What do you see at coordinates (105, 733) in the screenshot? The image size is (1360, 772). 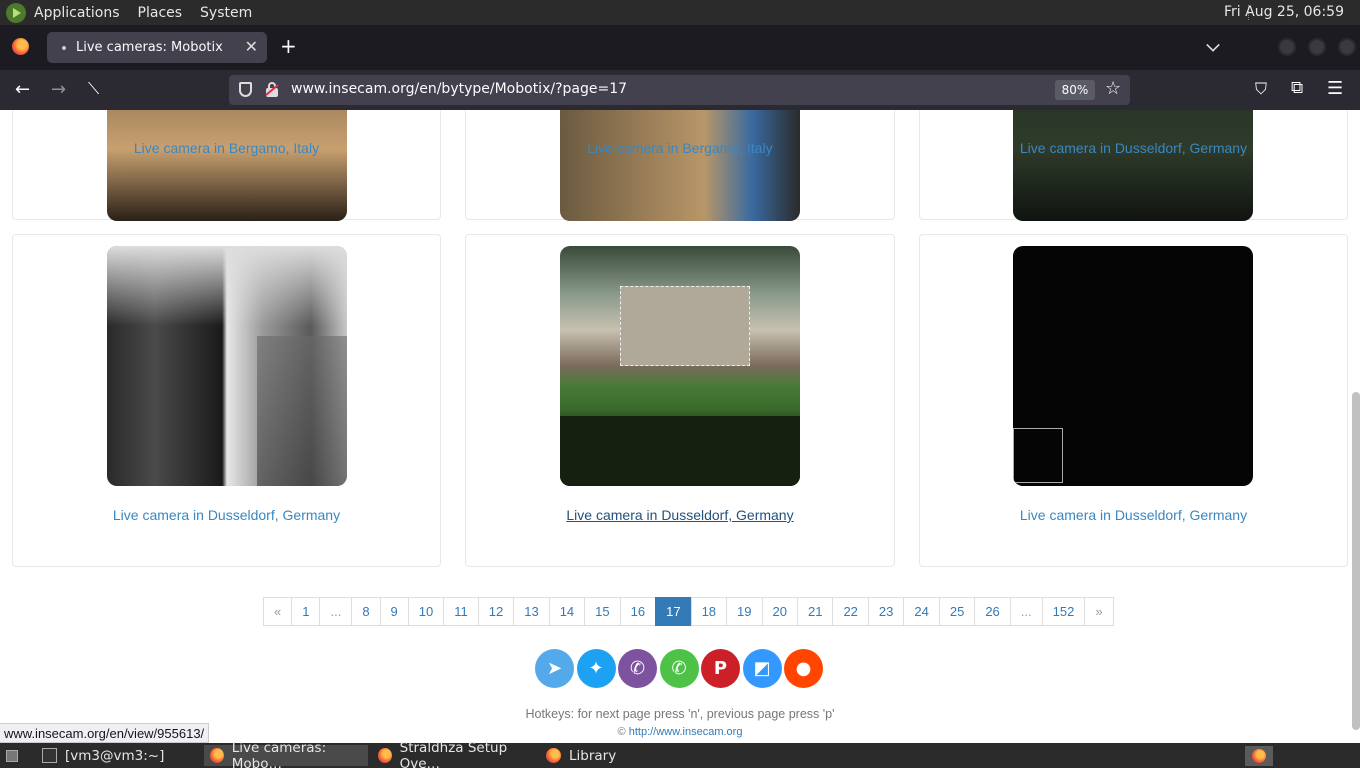 I see `link-status-bar: www.insecam.org/en/view/955613/` at bounding box center [105, 733].